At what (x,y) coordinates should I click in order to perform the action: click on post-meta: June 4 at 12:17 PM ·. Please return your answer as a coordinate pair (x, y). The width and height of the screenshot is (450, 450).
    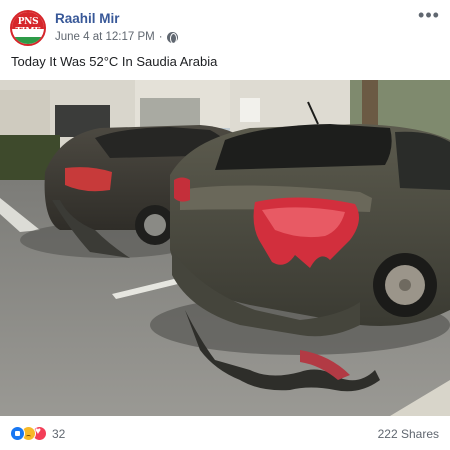
    Looking at the image, I should click on (116, 37).